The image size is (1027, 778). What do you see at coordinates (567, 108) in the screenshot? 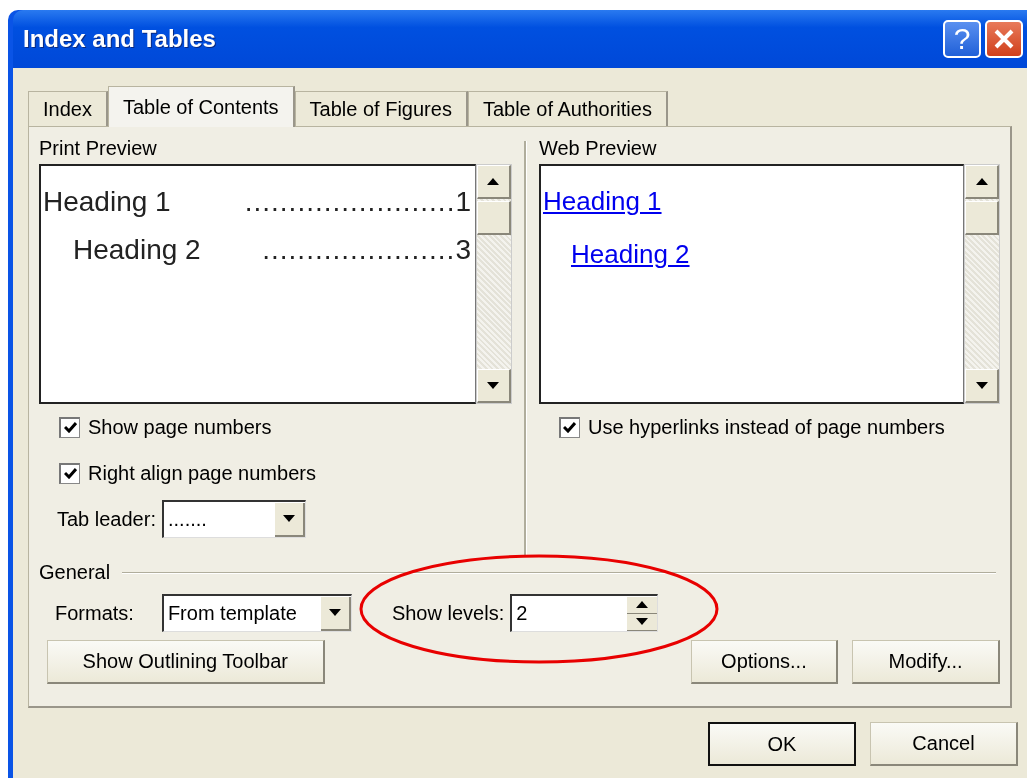
I see `tab: Table of Authorities` at bounding box center [567, 108].